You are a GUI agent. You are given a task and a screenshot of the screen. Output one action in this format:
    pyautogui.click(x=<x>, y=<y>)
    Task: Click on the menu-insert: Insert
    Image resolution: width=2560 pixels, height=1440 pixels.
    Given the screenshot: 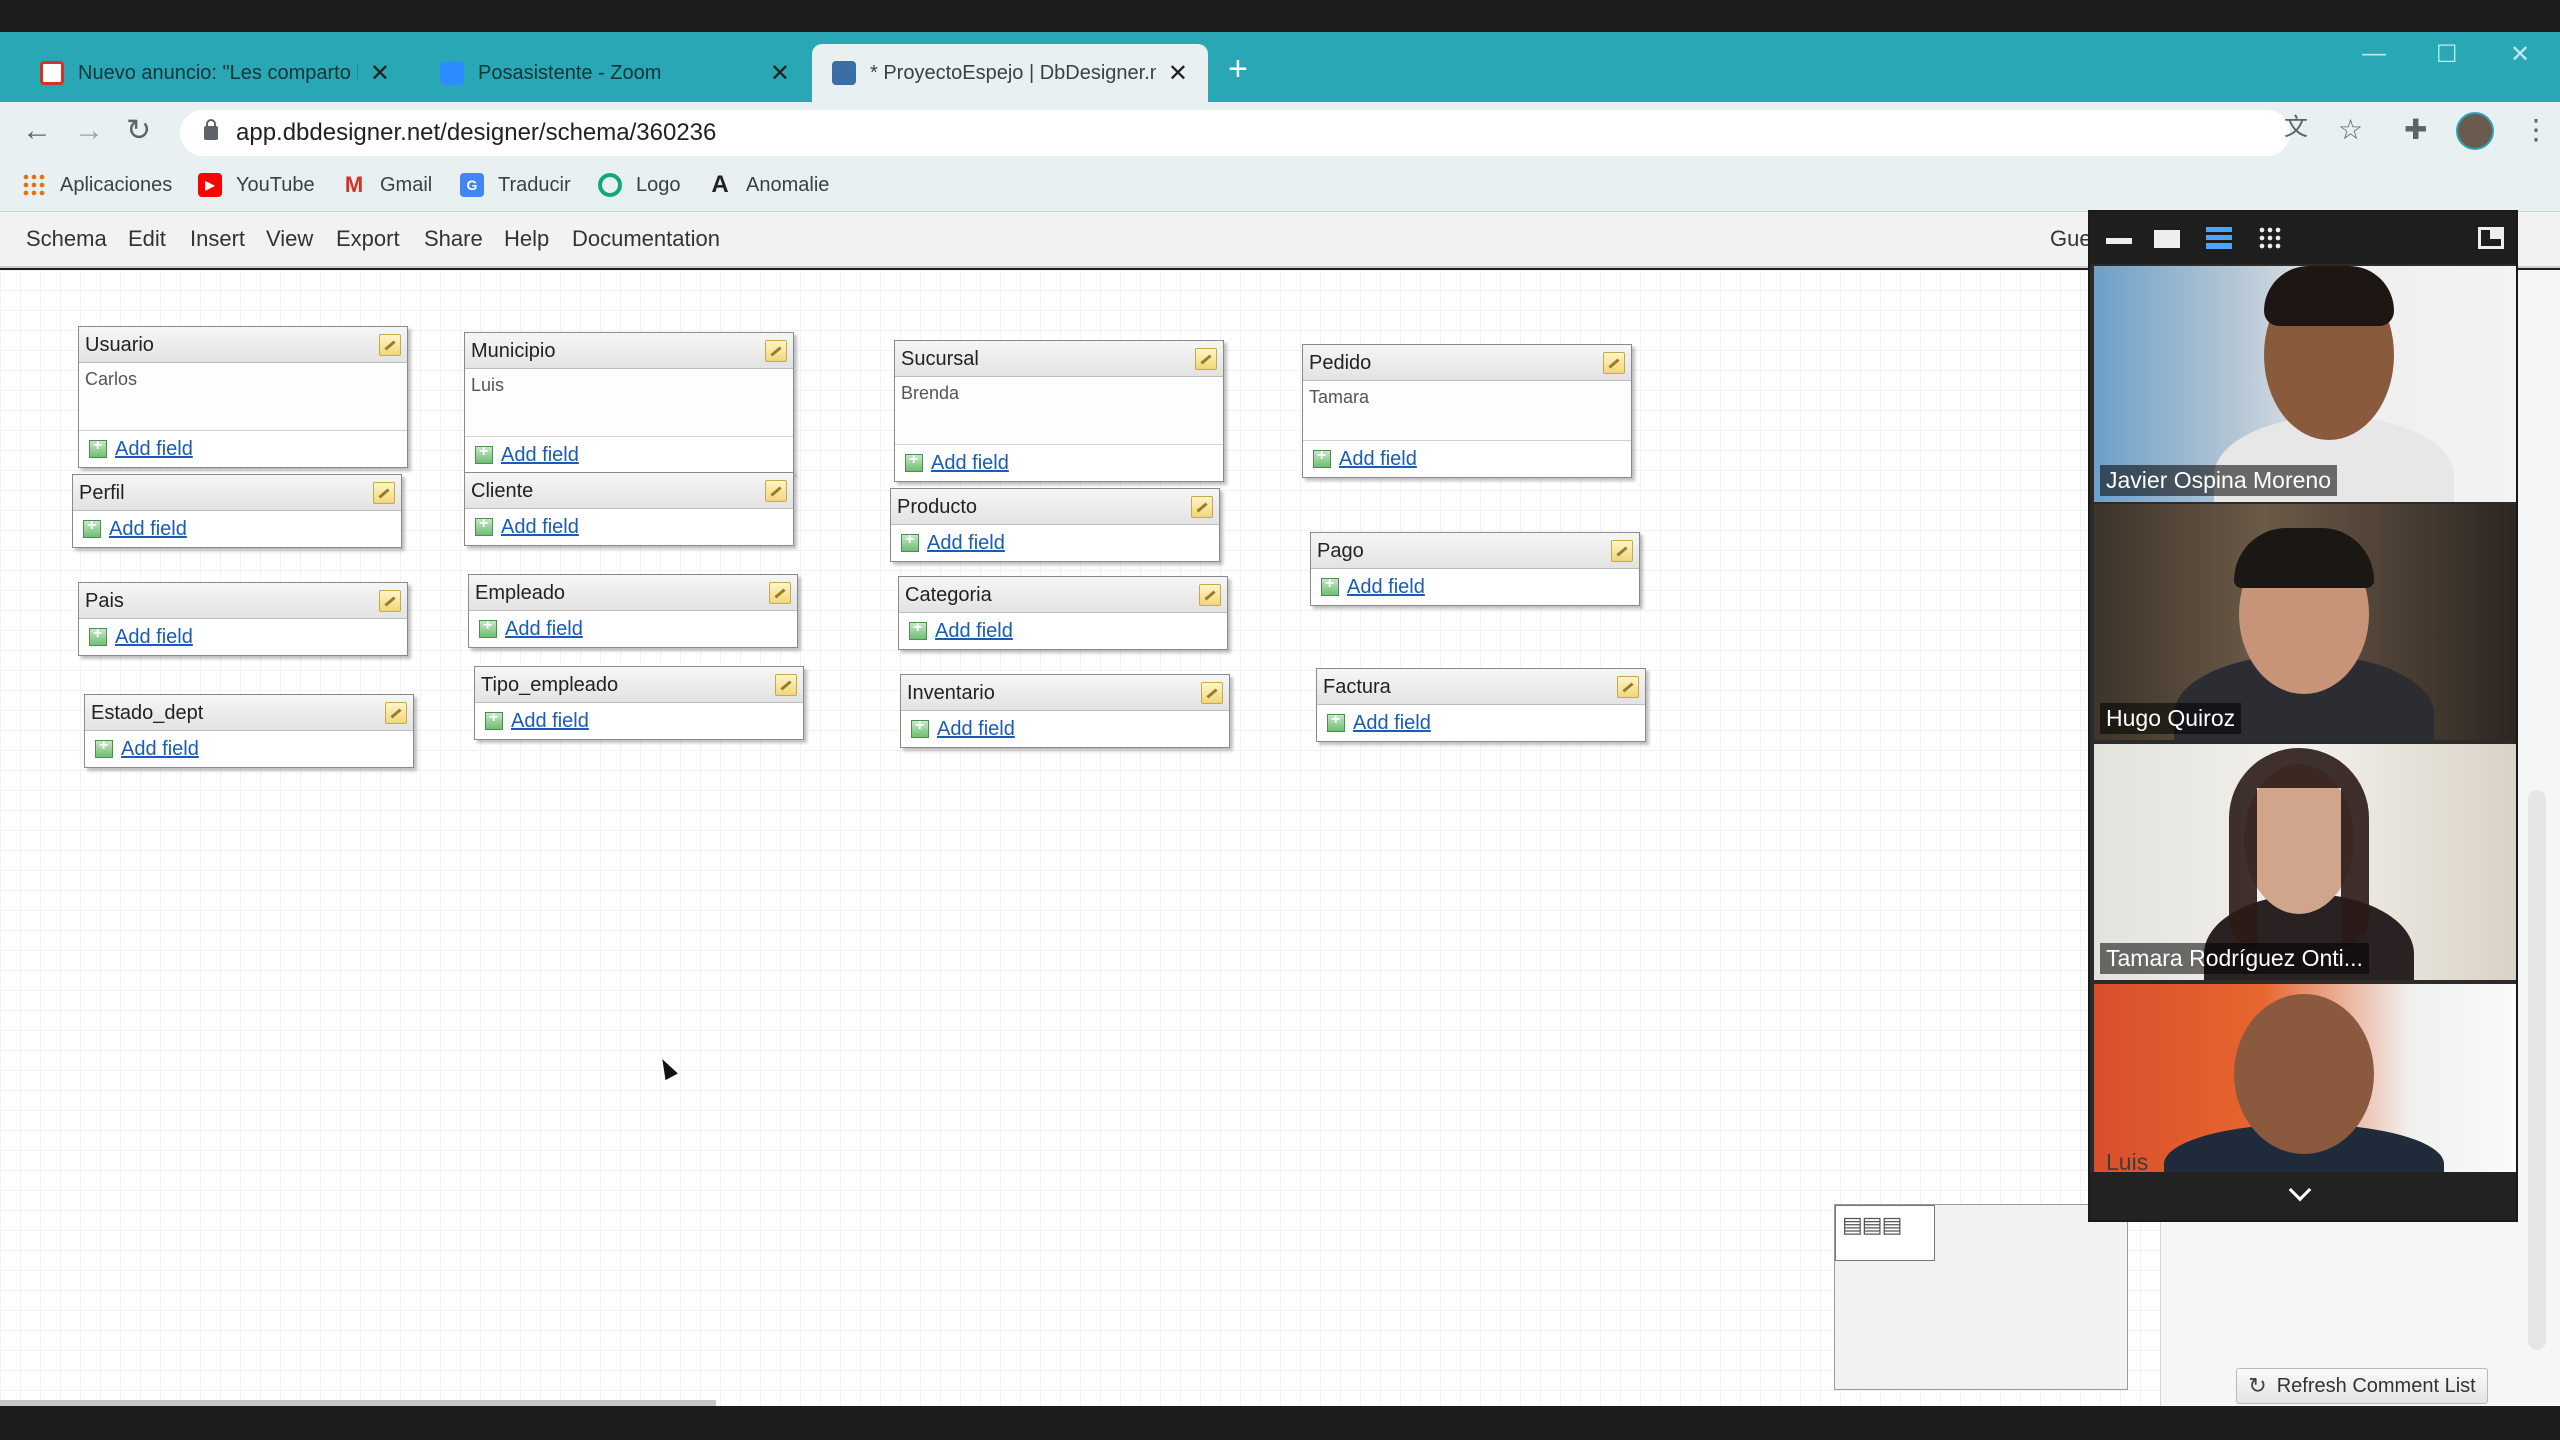 What is the action you would take?
    pyautogui.click(x=217, y=239)
    